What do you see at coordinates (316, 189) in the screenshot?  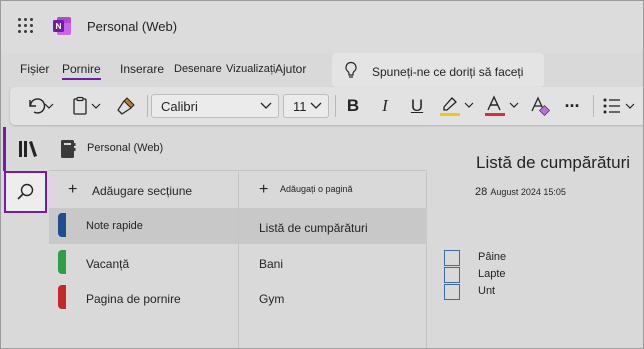 I see `add-page-label: Adăugați o pagină` at bounding box center [316, 189].